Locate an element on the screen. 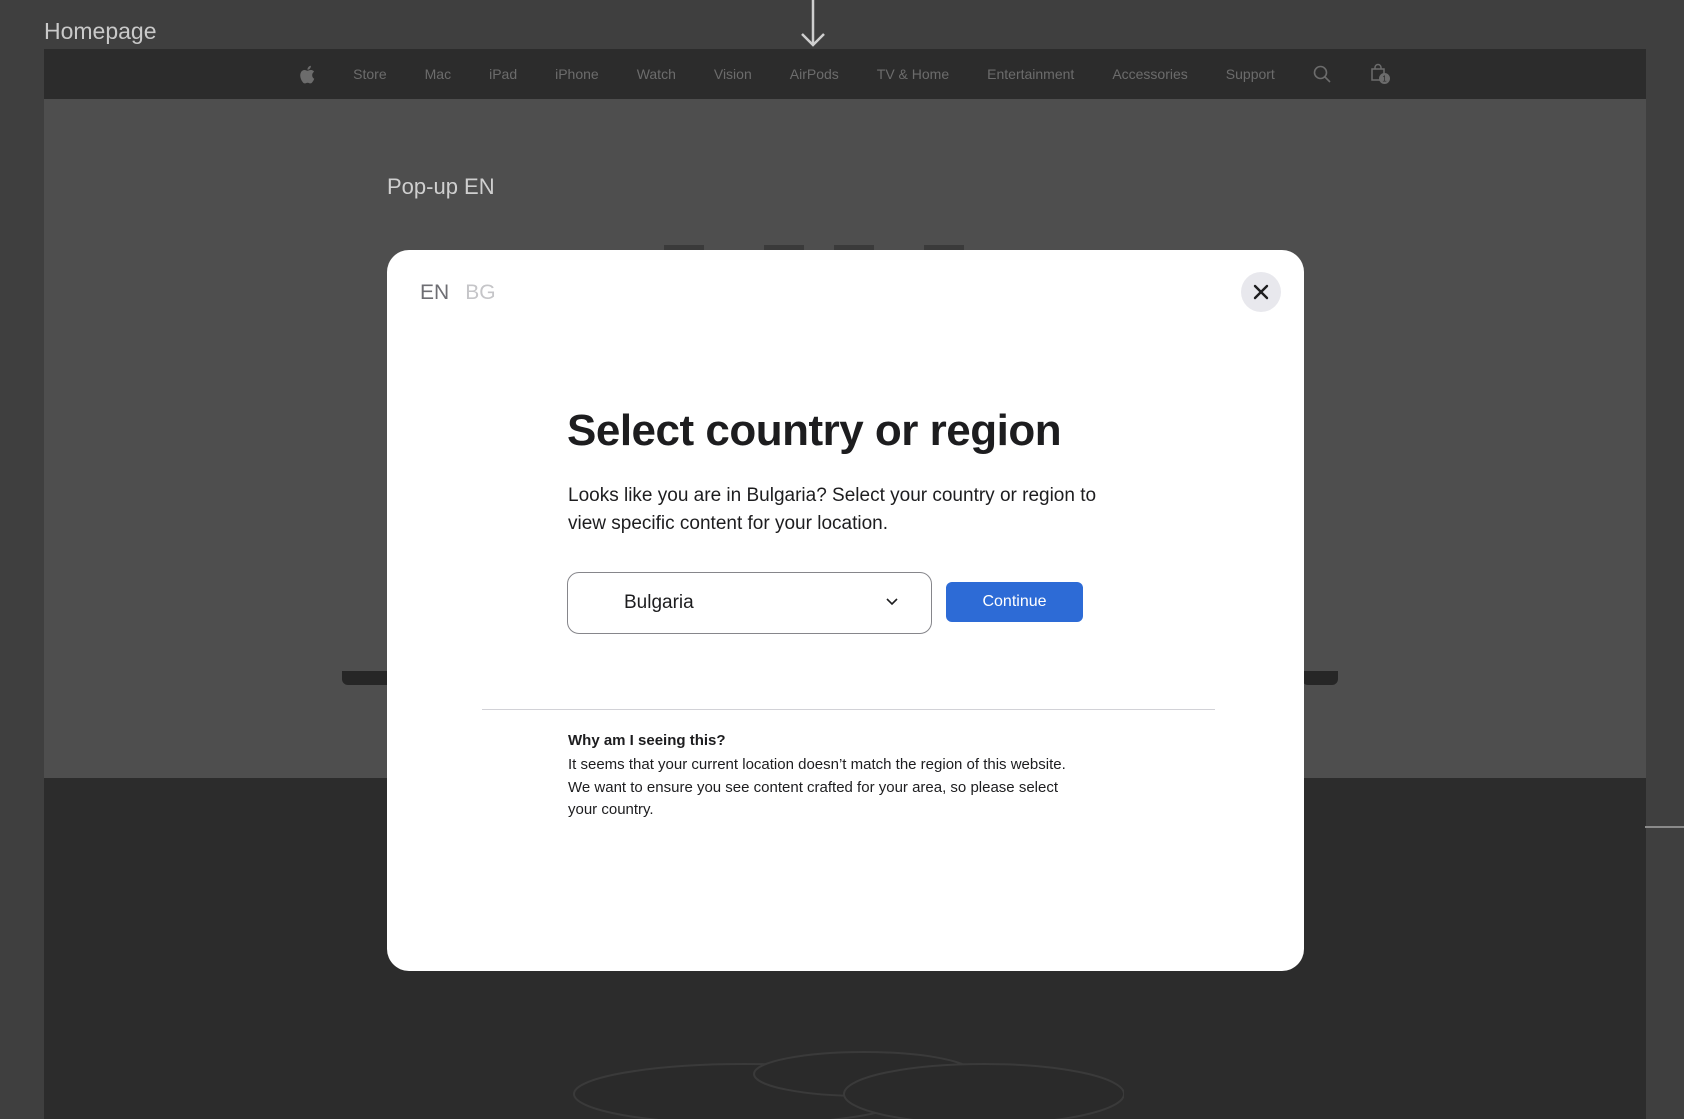 This screenshot has height=1119, width=1684. connector-line is located at coordinates (1664, 827).